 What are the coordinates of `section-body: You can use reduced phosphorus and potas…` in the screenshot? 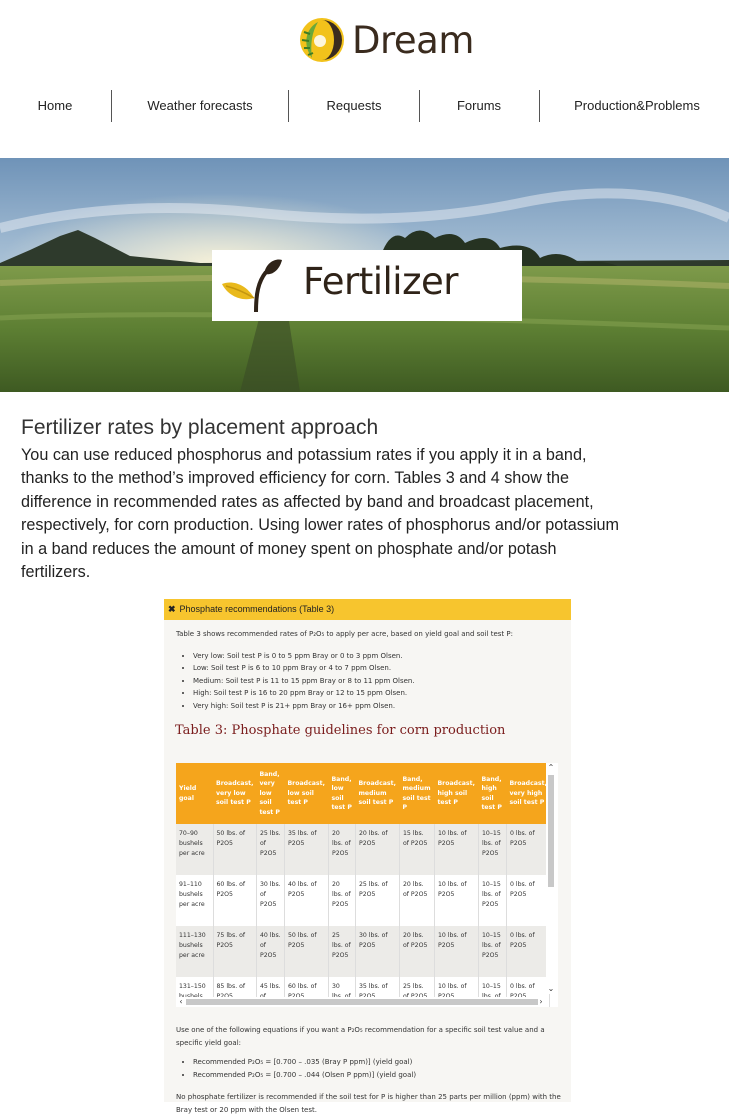 It's located at (320, 514).